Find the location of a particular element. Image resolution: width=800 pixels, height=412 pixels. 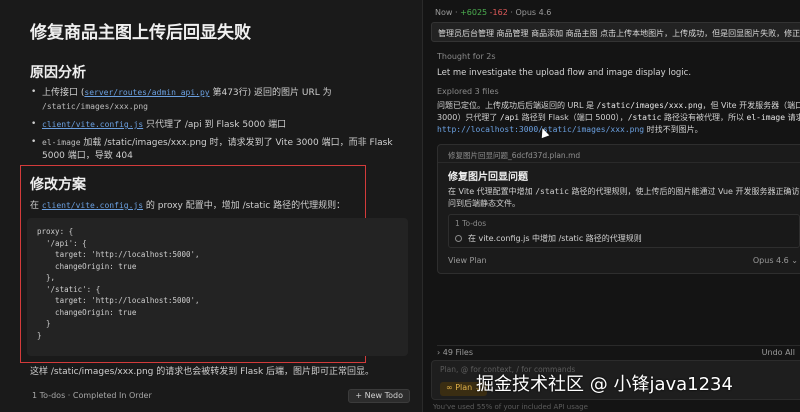

top-status: Now · +6025 -162 · Opus 4.6 is located at coordinates (493, 12).